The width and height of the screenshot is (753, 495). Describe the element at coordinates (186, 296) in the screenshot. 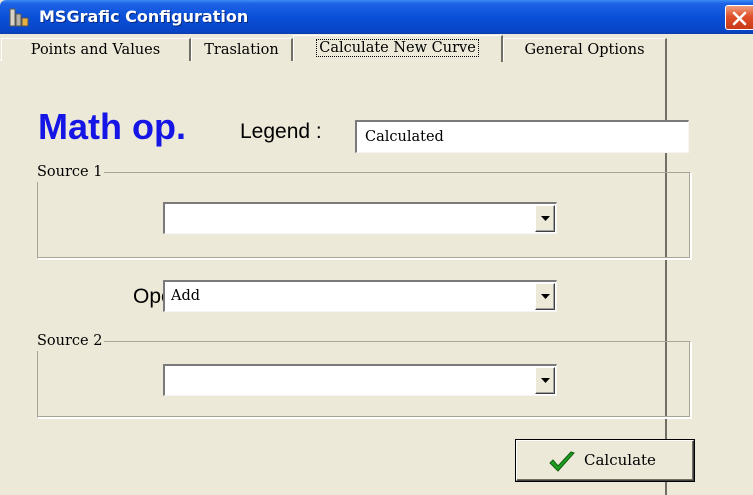

I see `operation-value: Add` at that location.